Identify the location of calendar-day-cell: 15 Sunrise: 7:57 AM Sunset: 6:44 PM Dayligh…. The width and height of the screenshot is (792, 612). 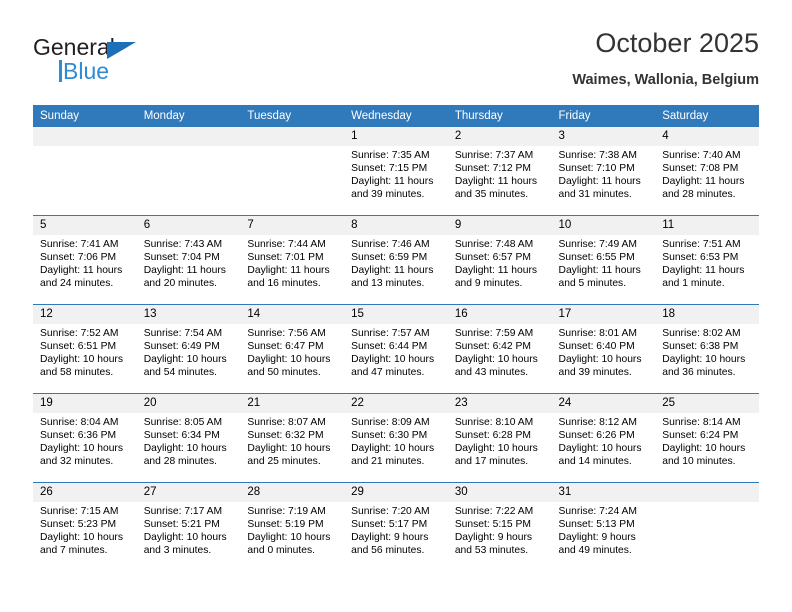
(396, 349).